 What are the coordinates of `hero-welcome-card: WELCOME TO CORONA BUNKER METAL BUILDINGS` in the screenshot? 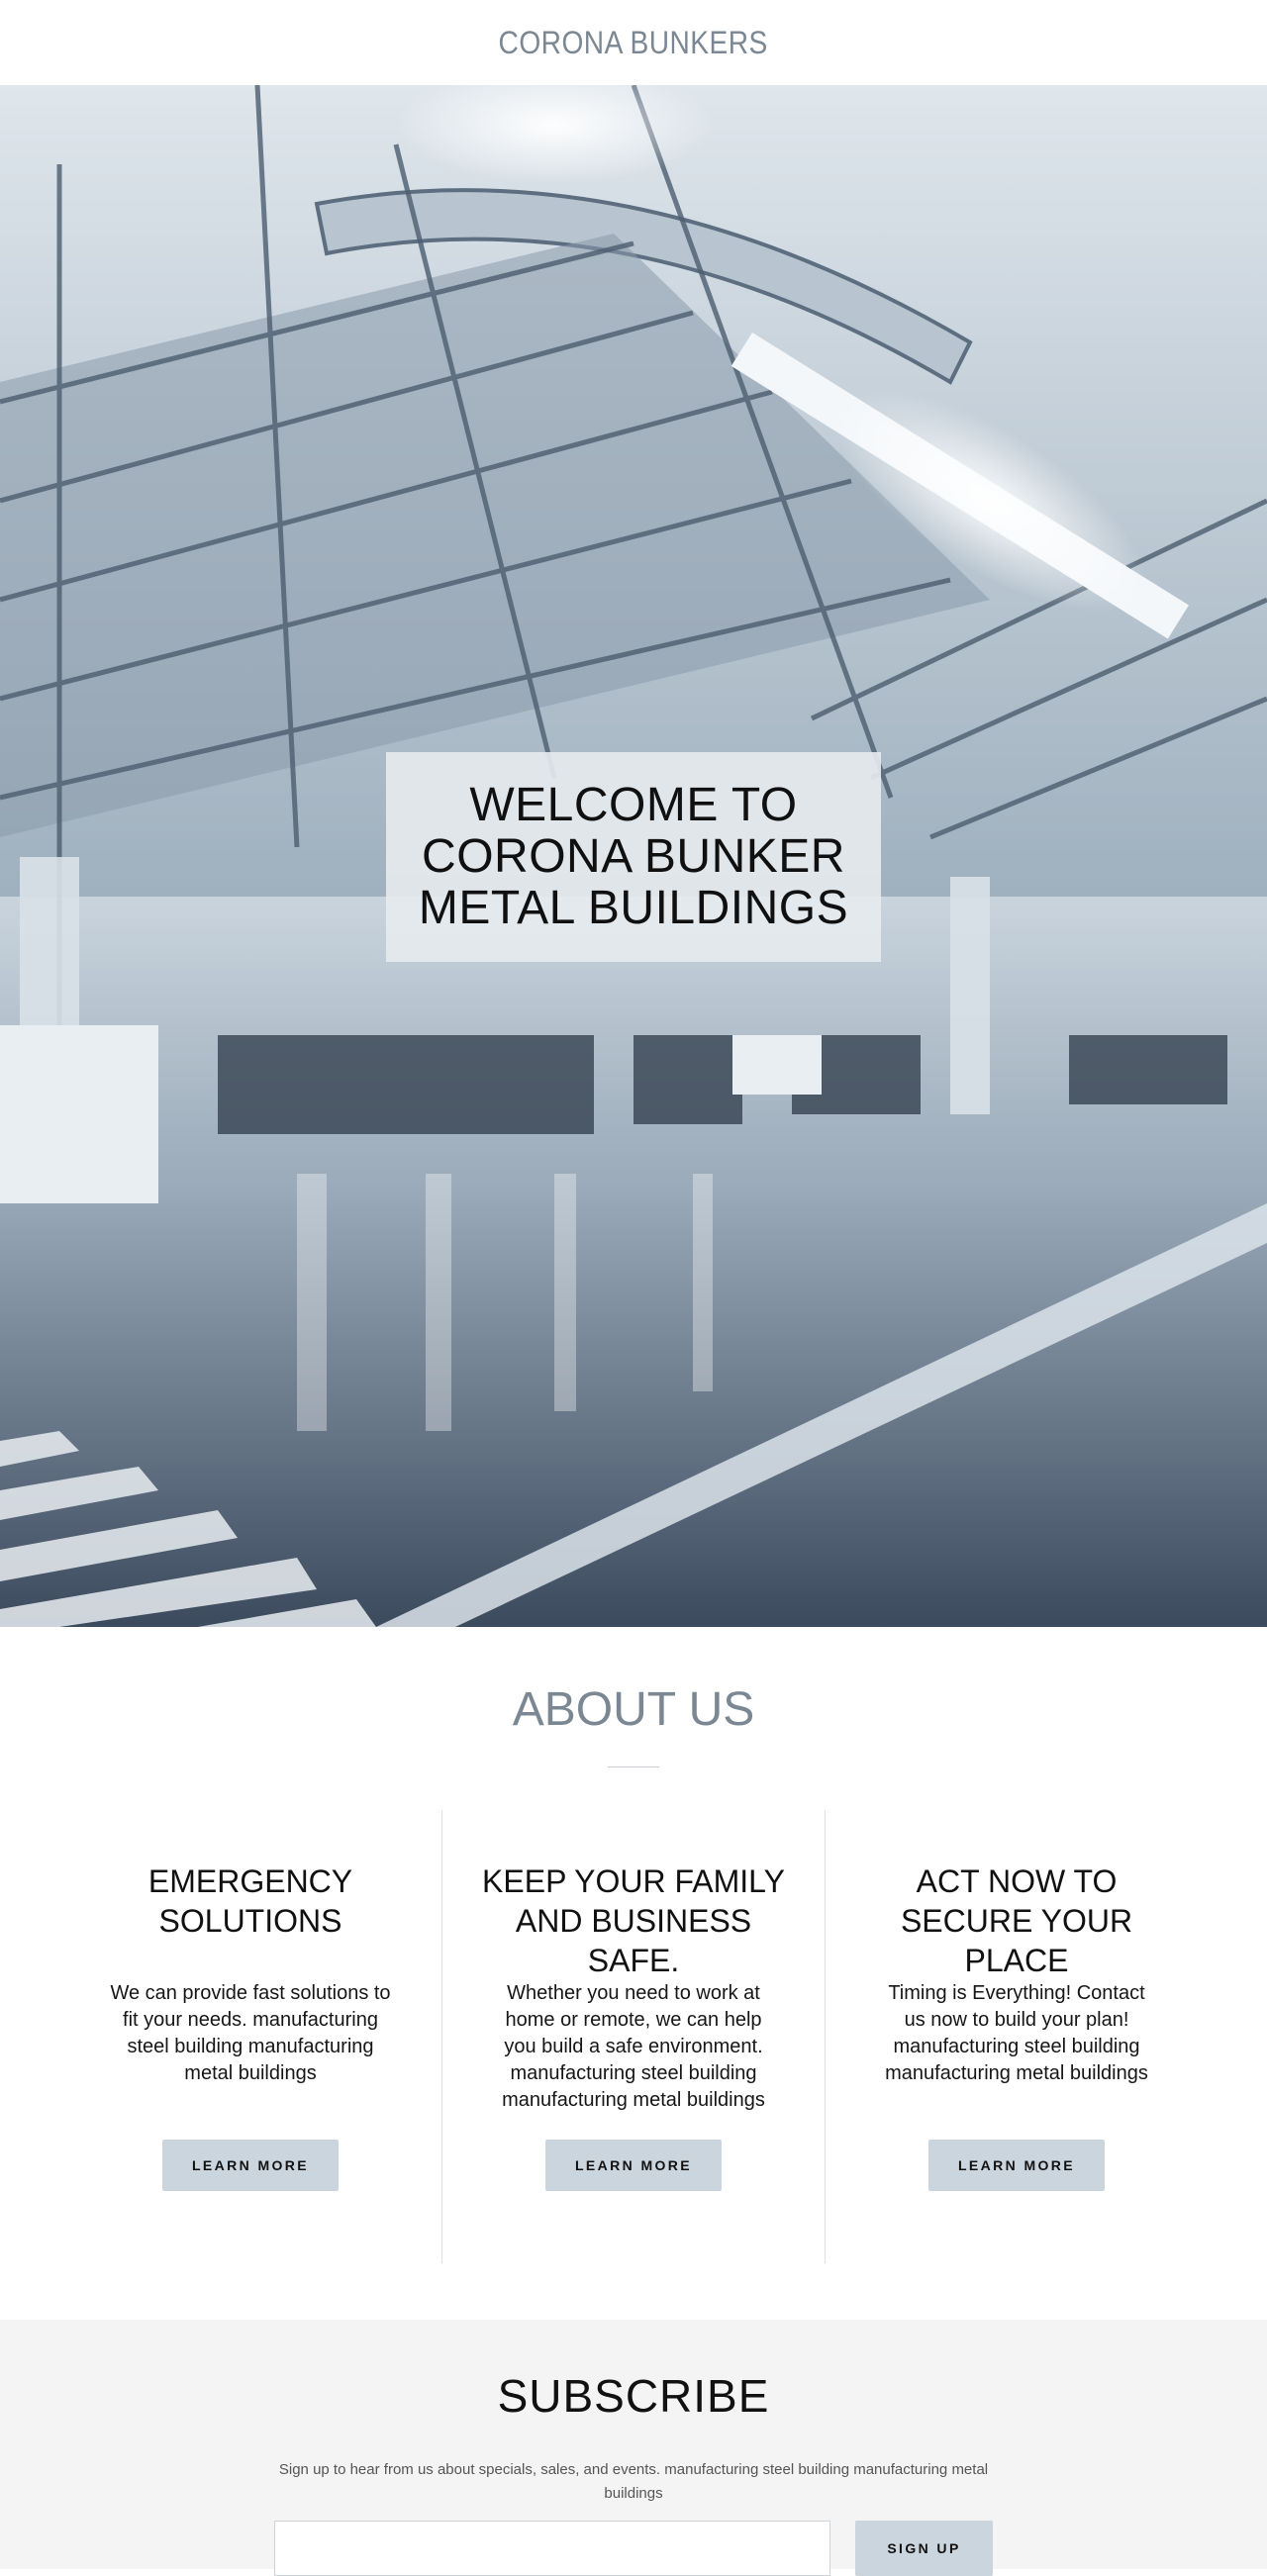 It's located at (633, 857).